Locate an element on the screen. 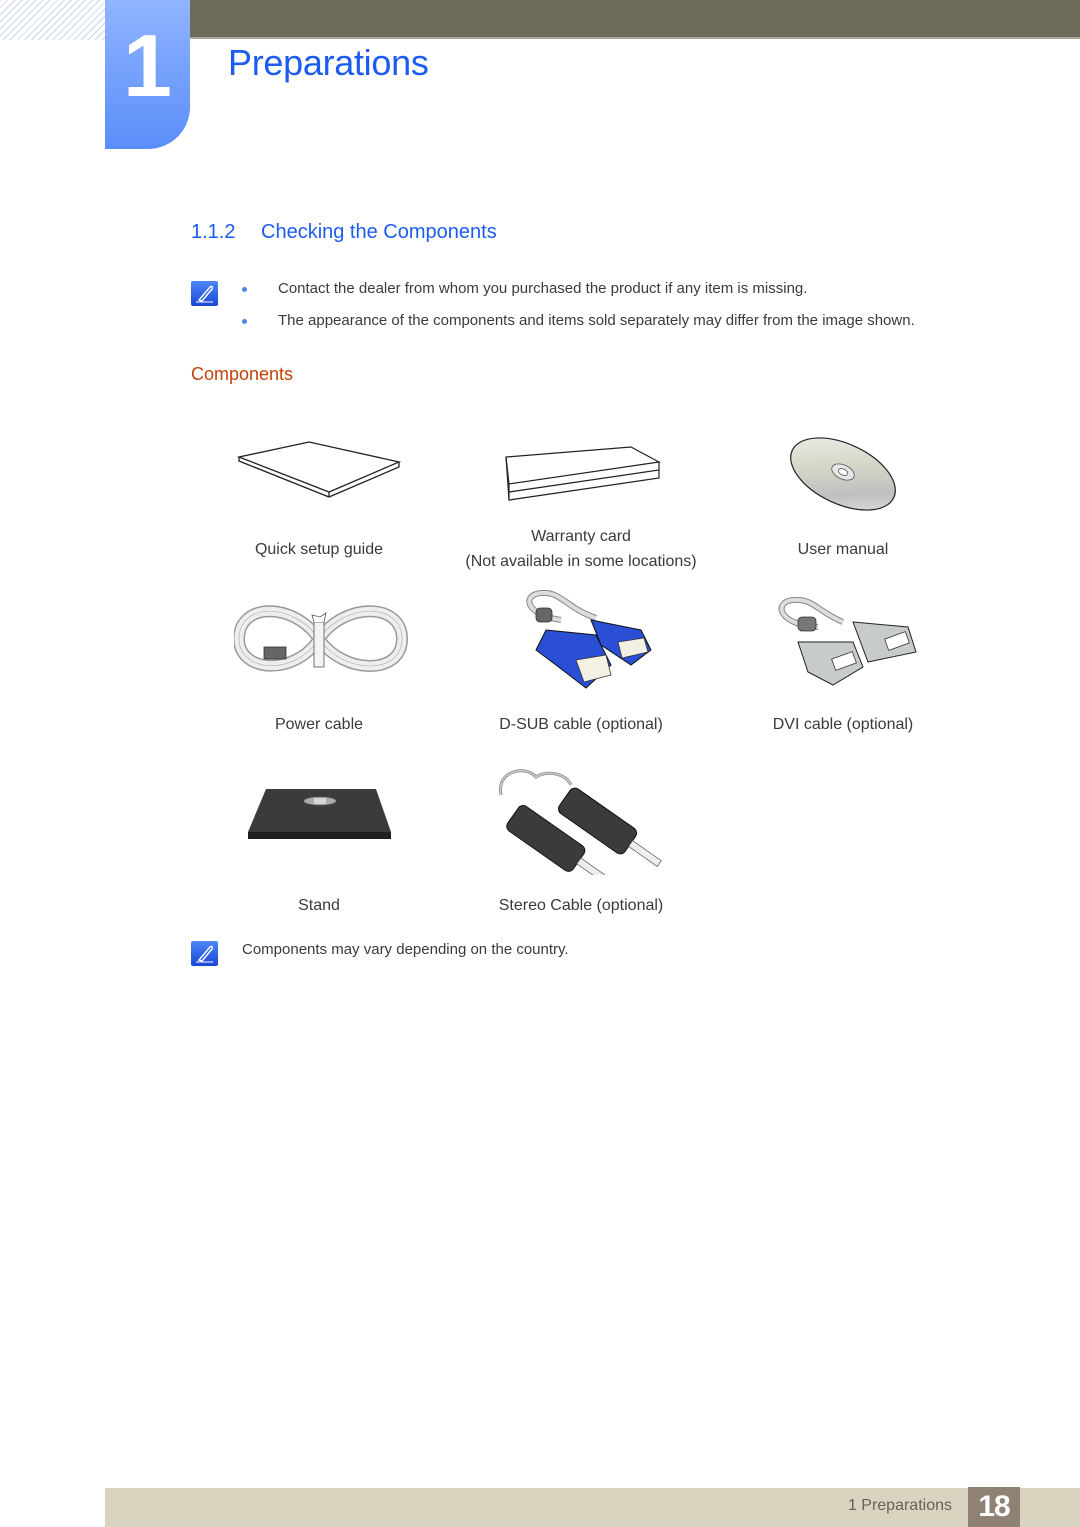  component-dsub-cable: D-SUB cable (optional) is located at coordinates (581, 663).